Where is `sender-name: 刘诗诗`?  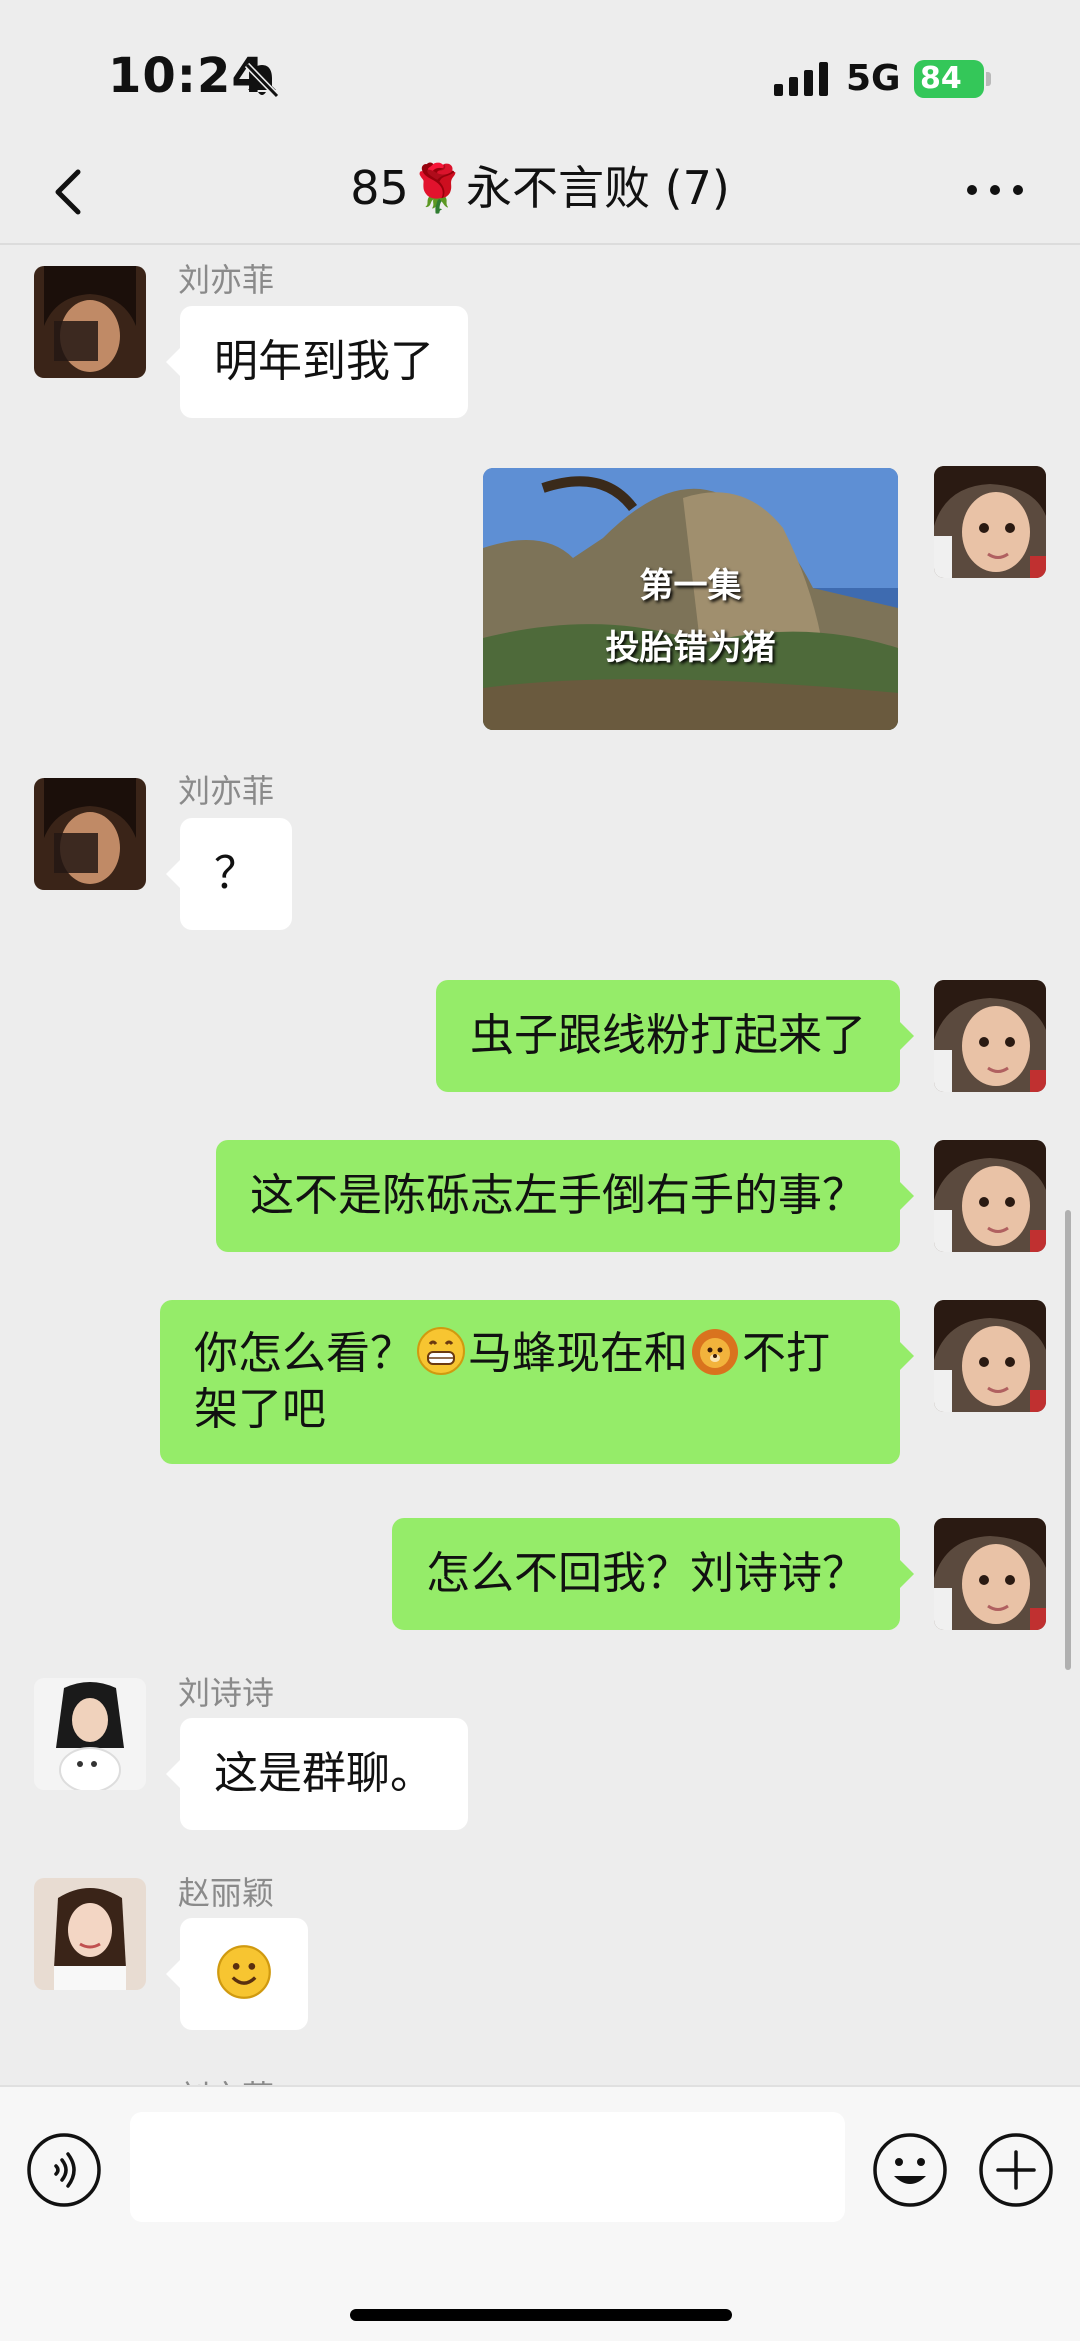
sender-name: 刘诗诗 is located at coordinates (226, 1693).